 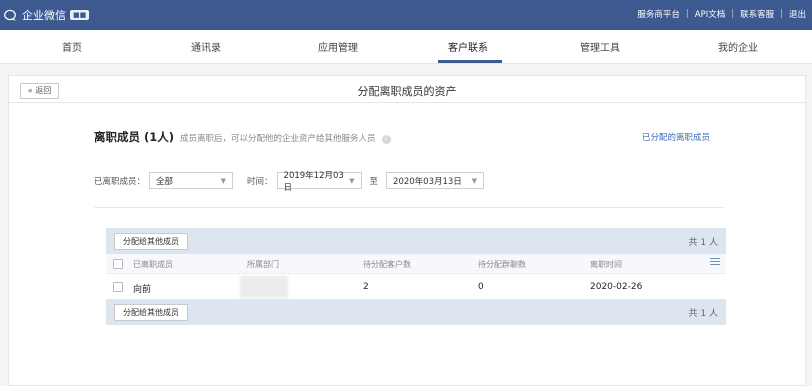 I want to click on date-to-select: 2020年03月13日 ▼, so click(x=435, y=180).